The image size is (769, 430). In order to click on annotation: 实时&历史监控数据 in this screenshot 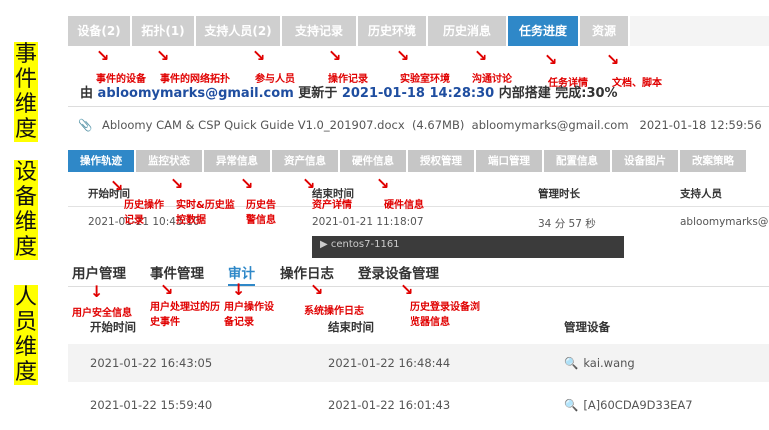, I will do `click(205, 213)`.